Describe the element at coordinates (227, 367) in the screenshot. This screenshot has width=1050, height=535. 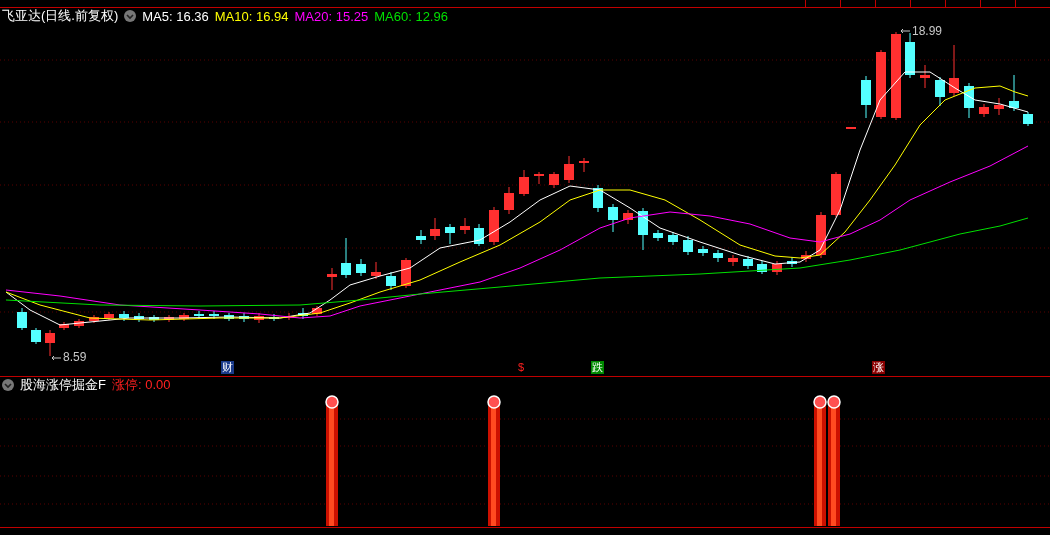
I see `finance-event-marker: 财` at that location.